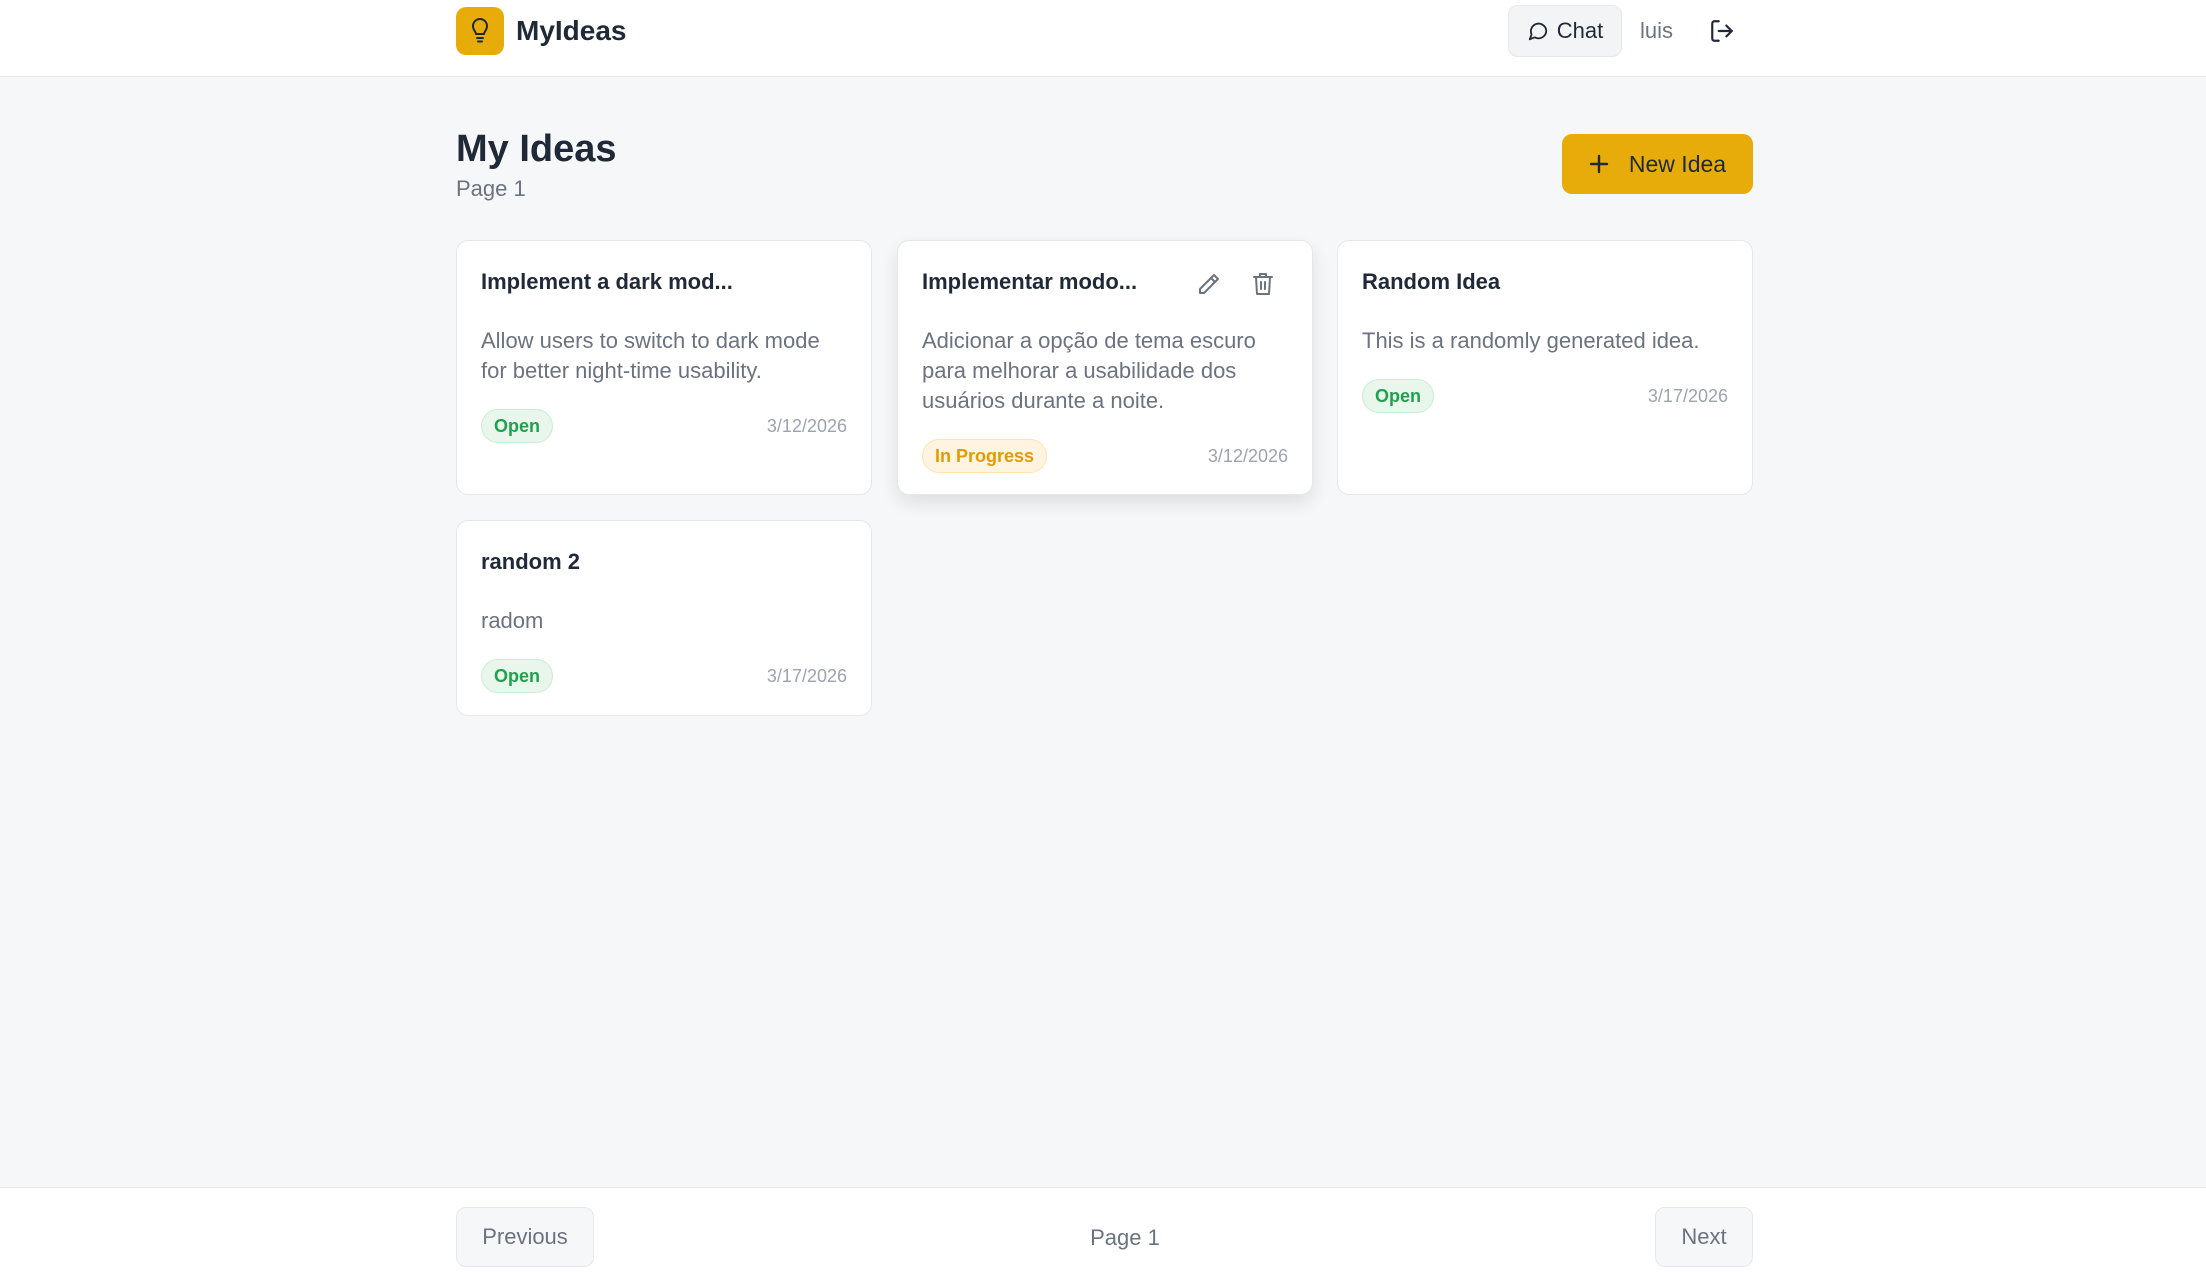 This screenshot has height=1274, width=2206. I want to click on idea-title: Random Idea, so click(1431, 281).